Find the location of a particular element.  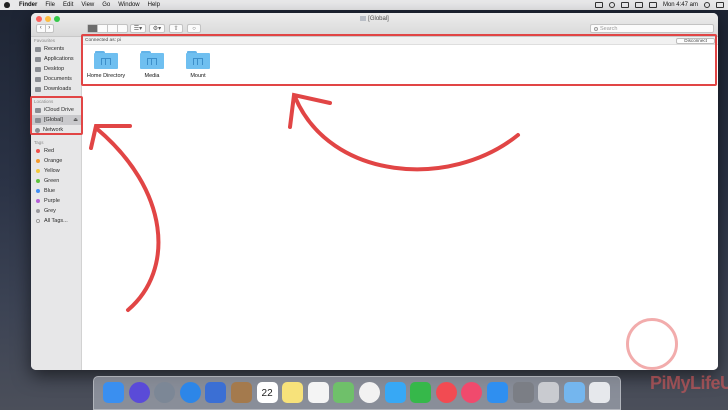

nav-button-group: ‹ › is located at coordinates (45, 28).